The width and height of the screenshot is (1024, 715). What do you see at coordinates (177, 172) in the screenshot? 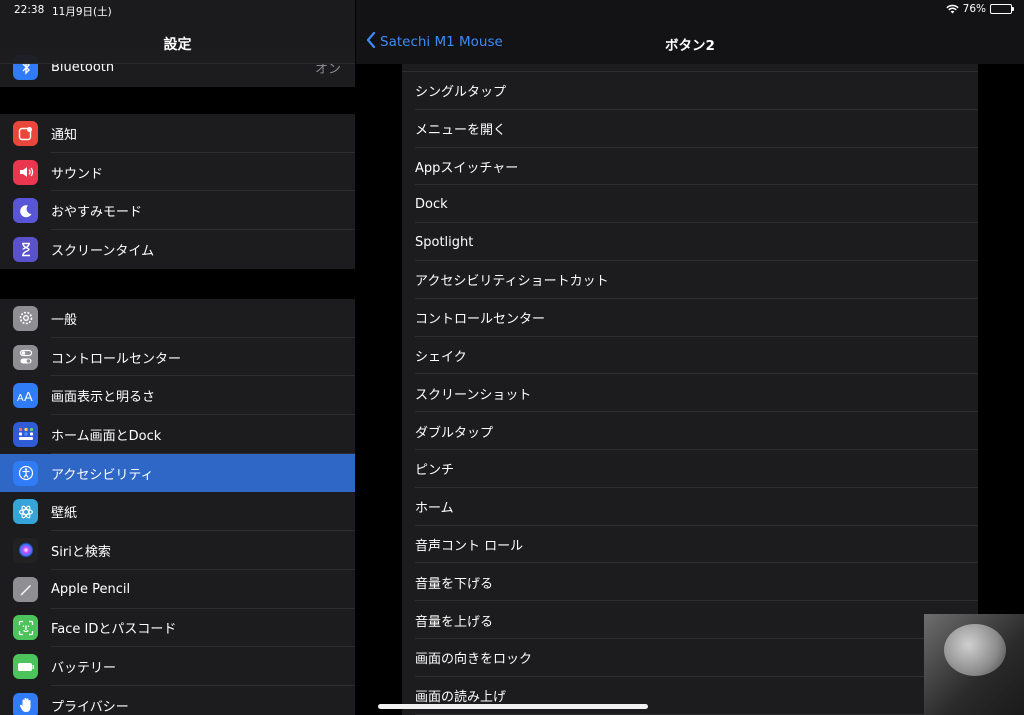
I see `sidebar-item-sound: サウンド` at bounding box center [177, 172].